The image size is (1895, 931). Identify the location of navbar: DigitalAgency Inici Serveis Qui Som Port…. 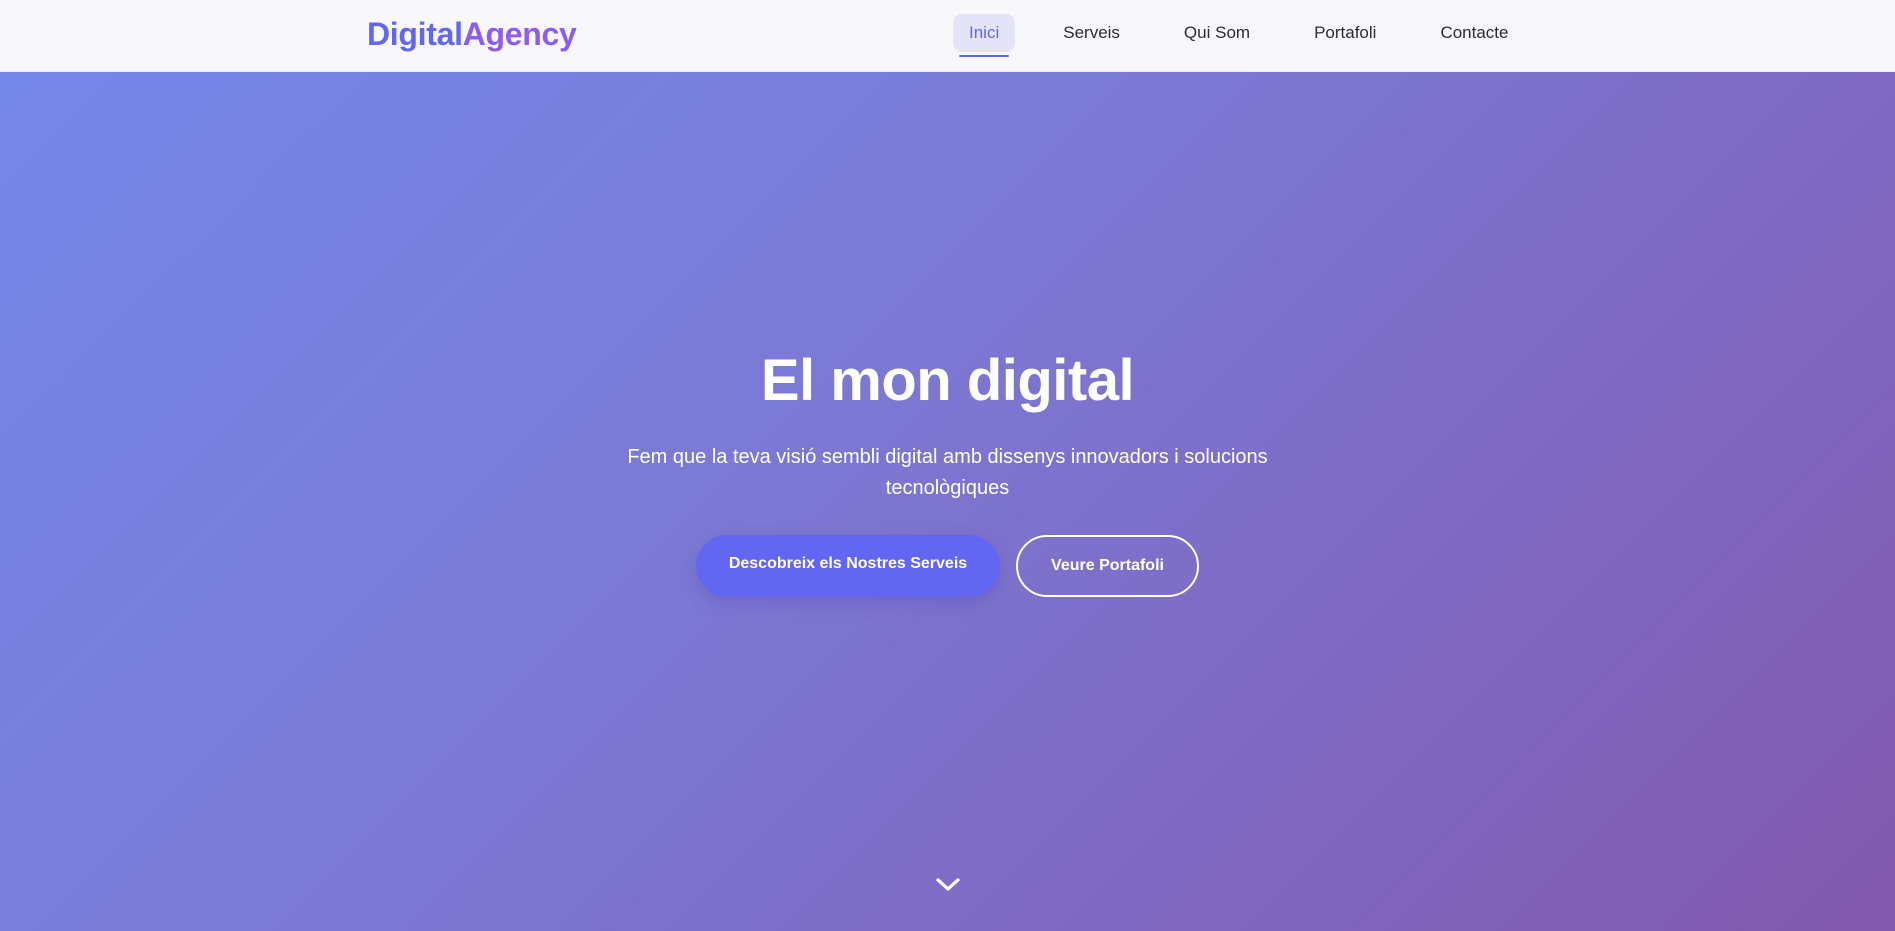
(947, 36).